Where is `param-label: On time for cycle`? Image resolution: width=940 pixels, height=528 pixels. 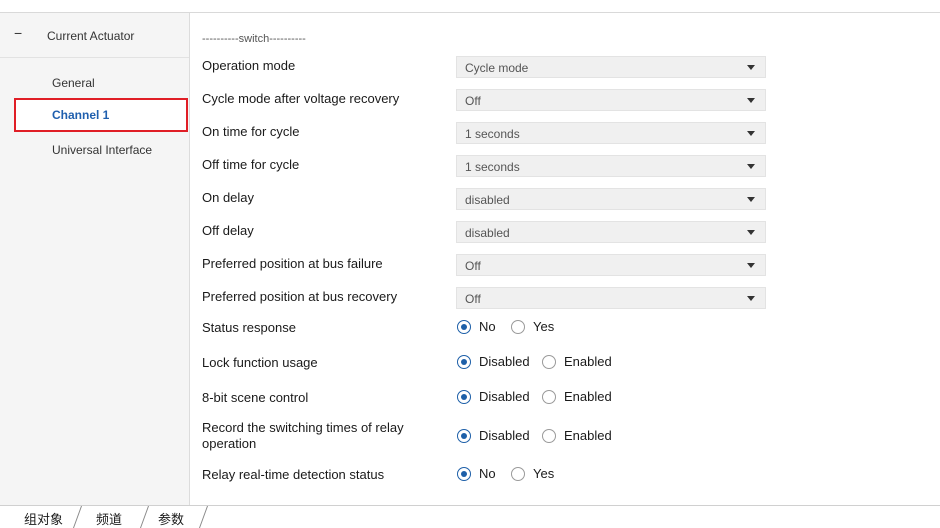
param-label: On time for cycle is located at coordinates (251, 131).